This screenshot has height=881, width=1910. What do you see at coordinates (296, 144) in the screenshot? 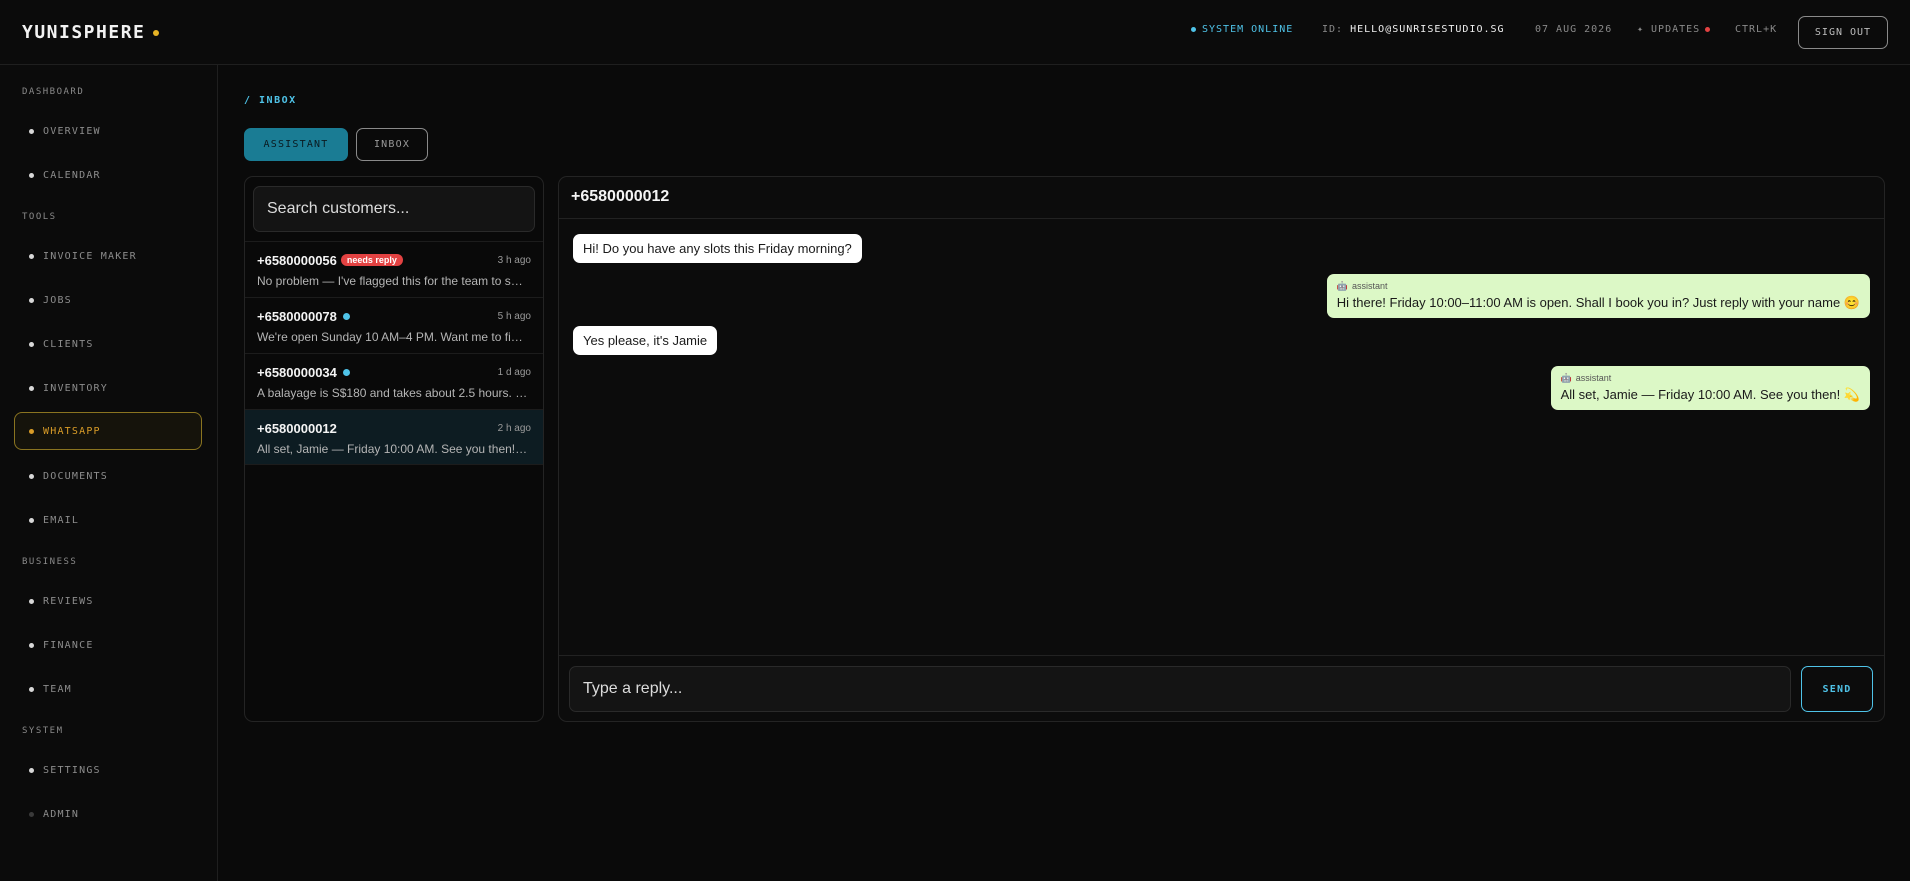
I see `tab-assistant: ASSISTANT` at bounding box center [296, 144].